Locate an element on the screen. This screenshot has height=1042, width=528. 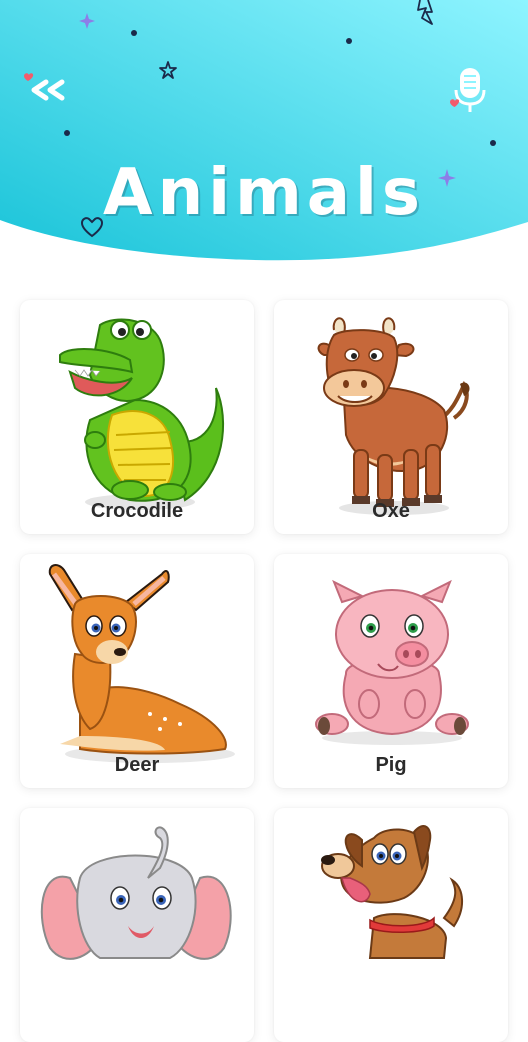
back-button is located at coordinates (44, 90).